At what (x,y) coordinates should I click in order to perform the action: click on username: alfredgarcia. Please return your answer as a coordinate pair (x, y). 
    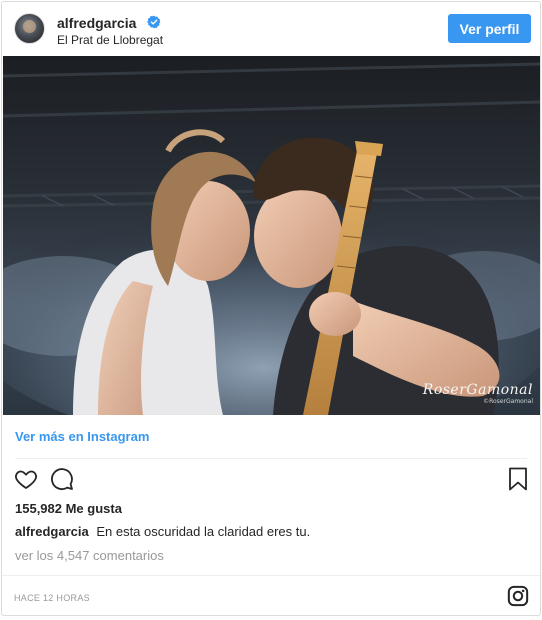
    Looking at the image, I should click on (96, 23).